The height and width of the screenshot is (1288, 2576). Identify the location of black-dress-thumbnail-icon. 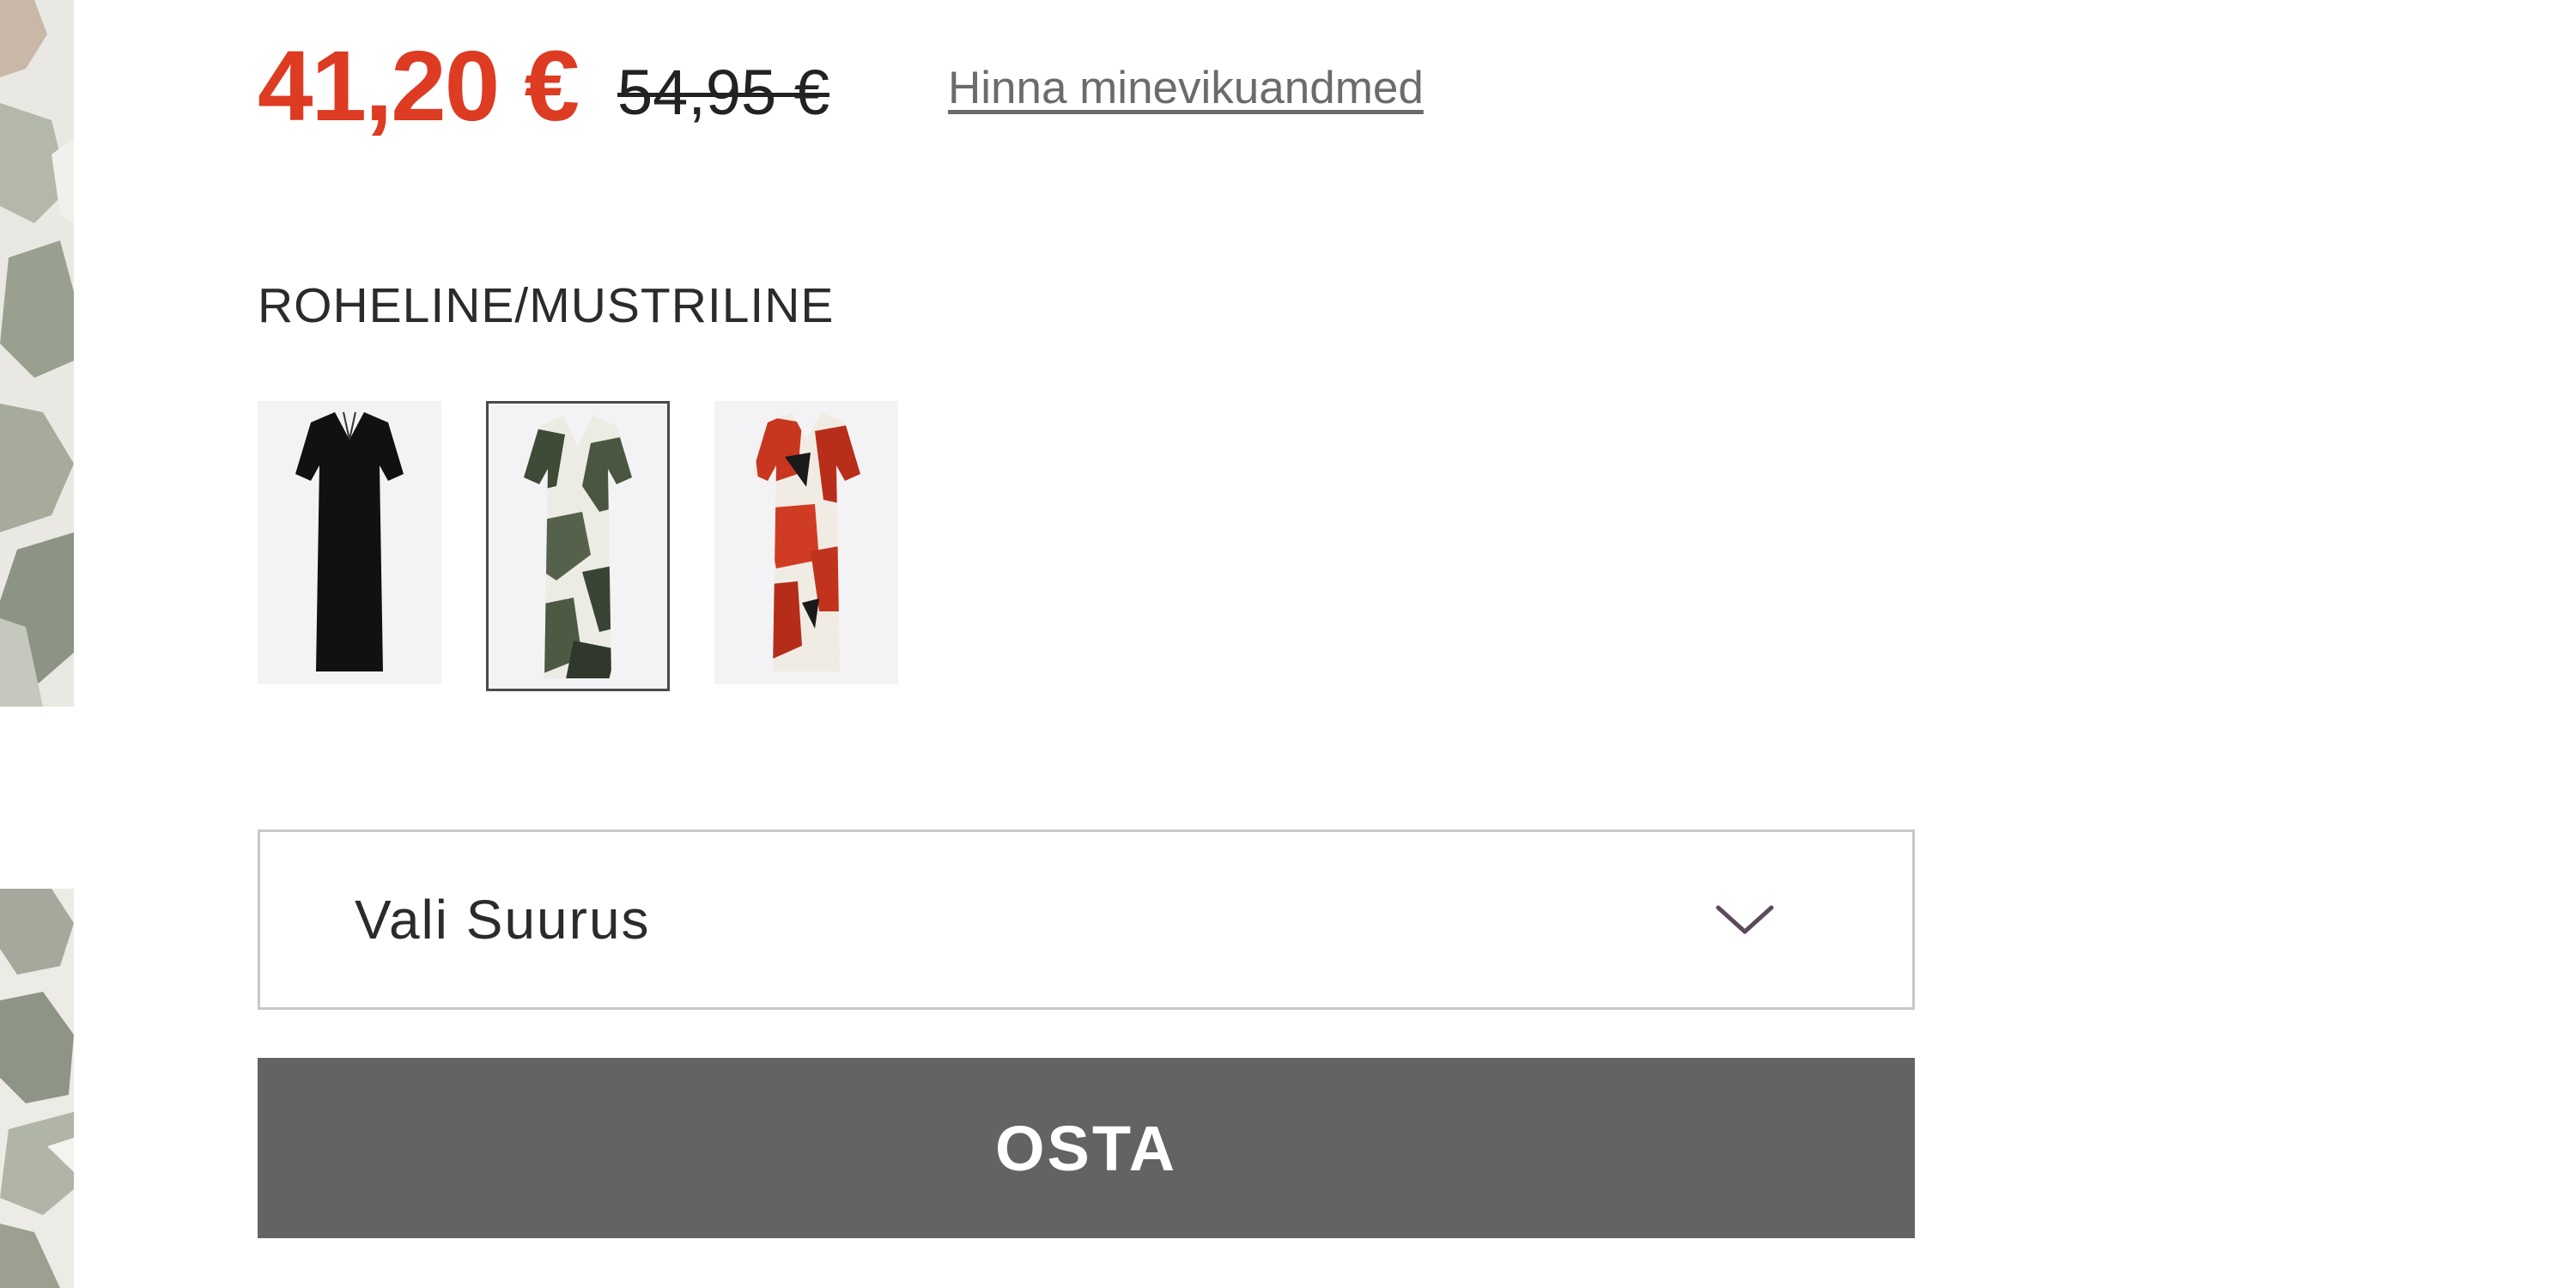
(349, 541).